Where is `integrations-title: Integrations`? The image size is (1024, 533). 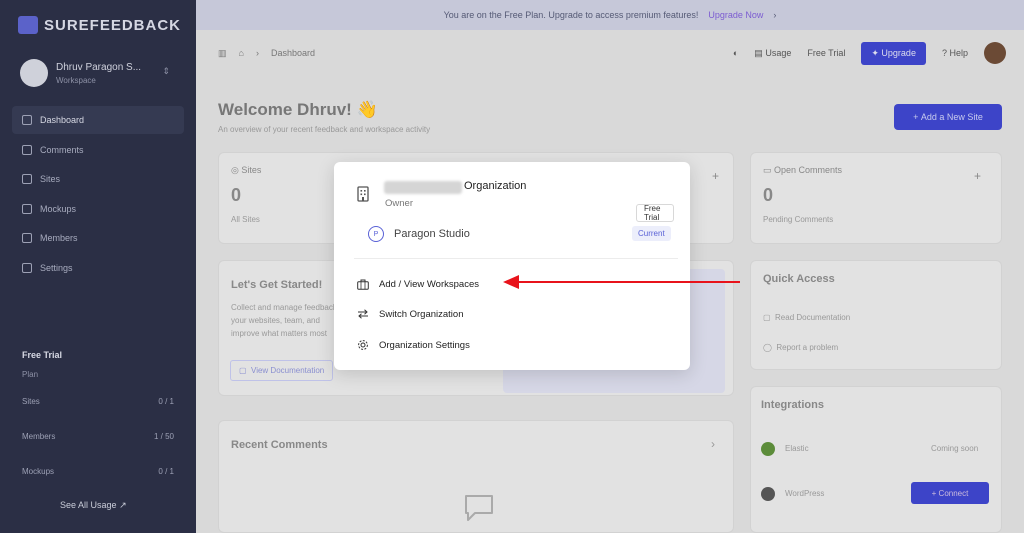 integrations-title: Integrations is located at coordinates (792, 405).